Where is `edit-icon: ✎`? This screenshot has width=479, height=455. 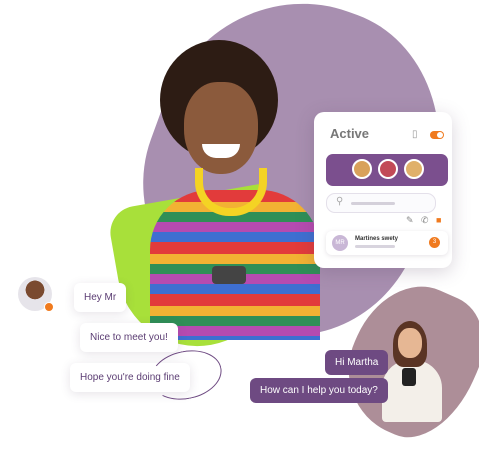
edit-icon: ✎ is located at coordinates (410, 220).